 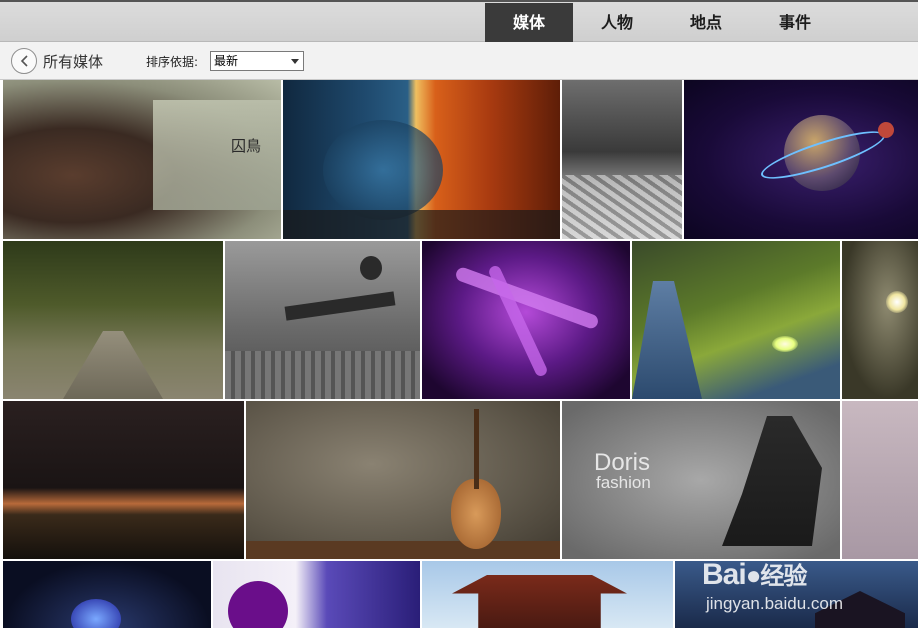 What do you see at coordinates (459, 22) in the screenshot?
I see `tab-bar: 媒体 人物 地点 事件` at bounding box center [459, 22].